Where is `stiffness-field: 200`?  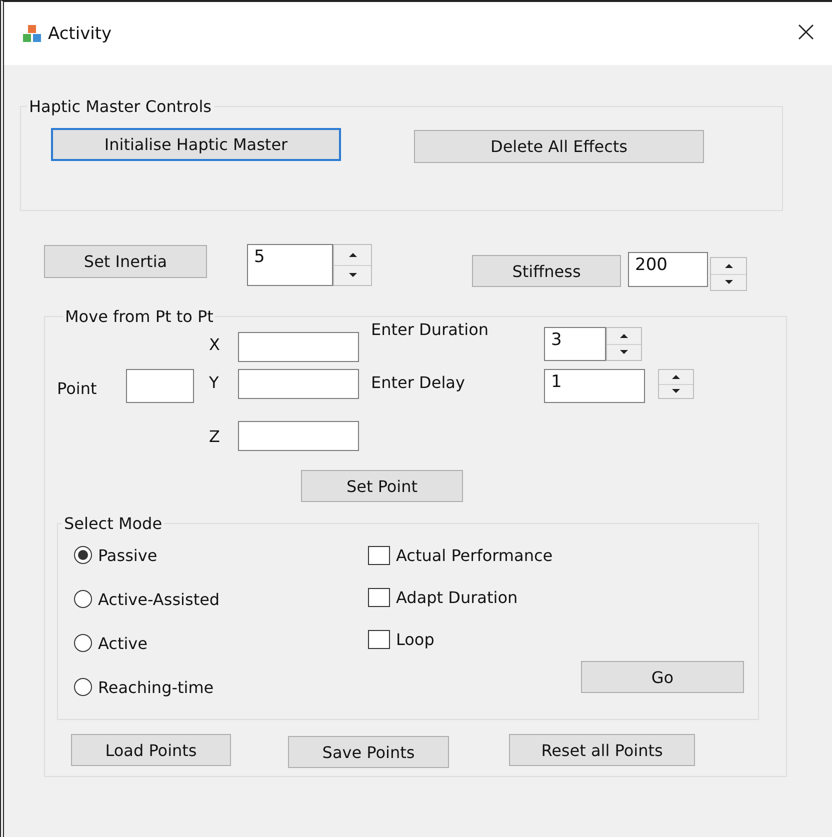 stiffness-field: 200 is located at coordinates (668, 269).